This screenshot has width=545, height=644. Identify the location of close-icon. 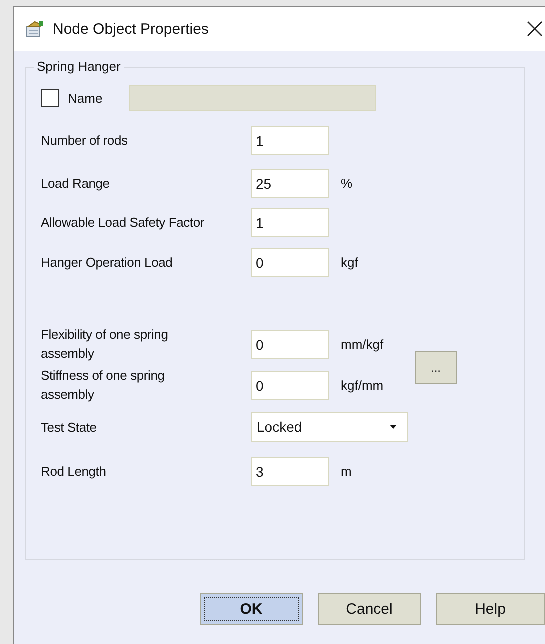
(535, 29).